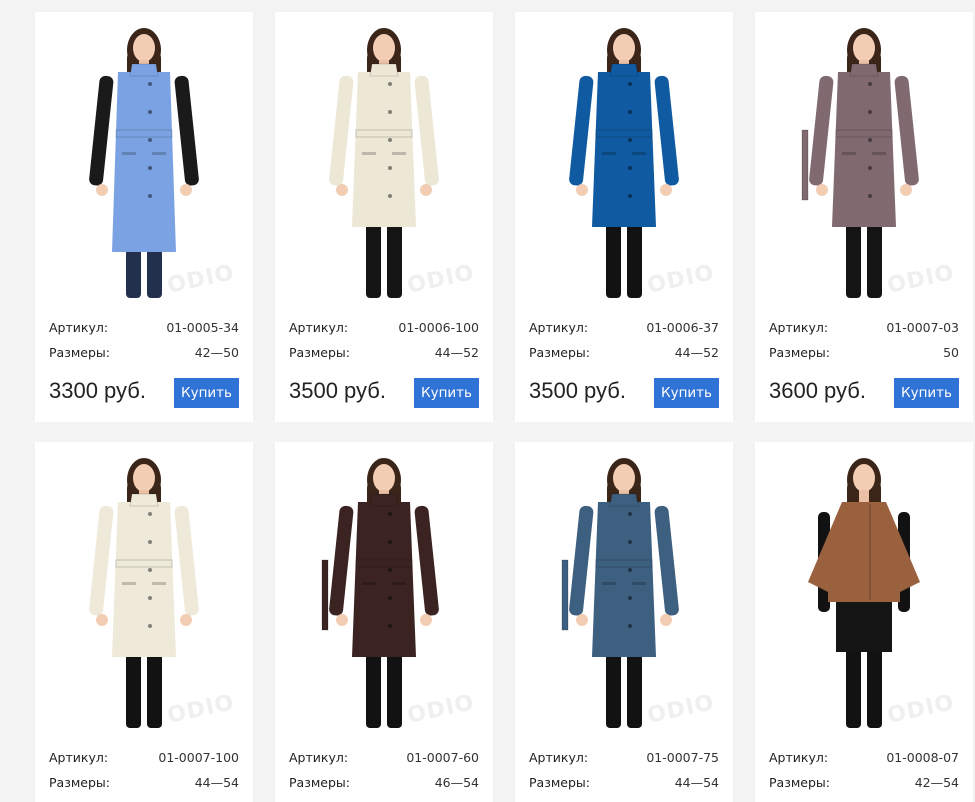  Describe the element at coordinates (624, 759) in the screenshot. I see `article-row: Артикул: 01-0007-75` at that location.